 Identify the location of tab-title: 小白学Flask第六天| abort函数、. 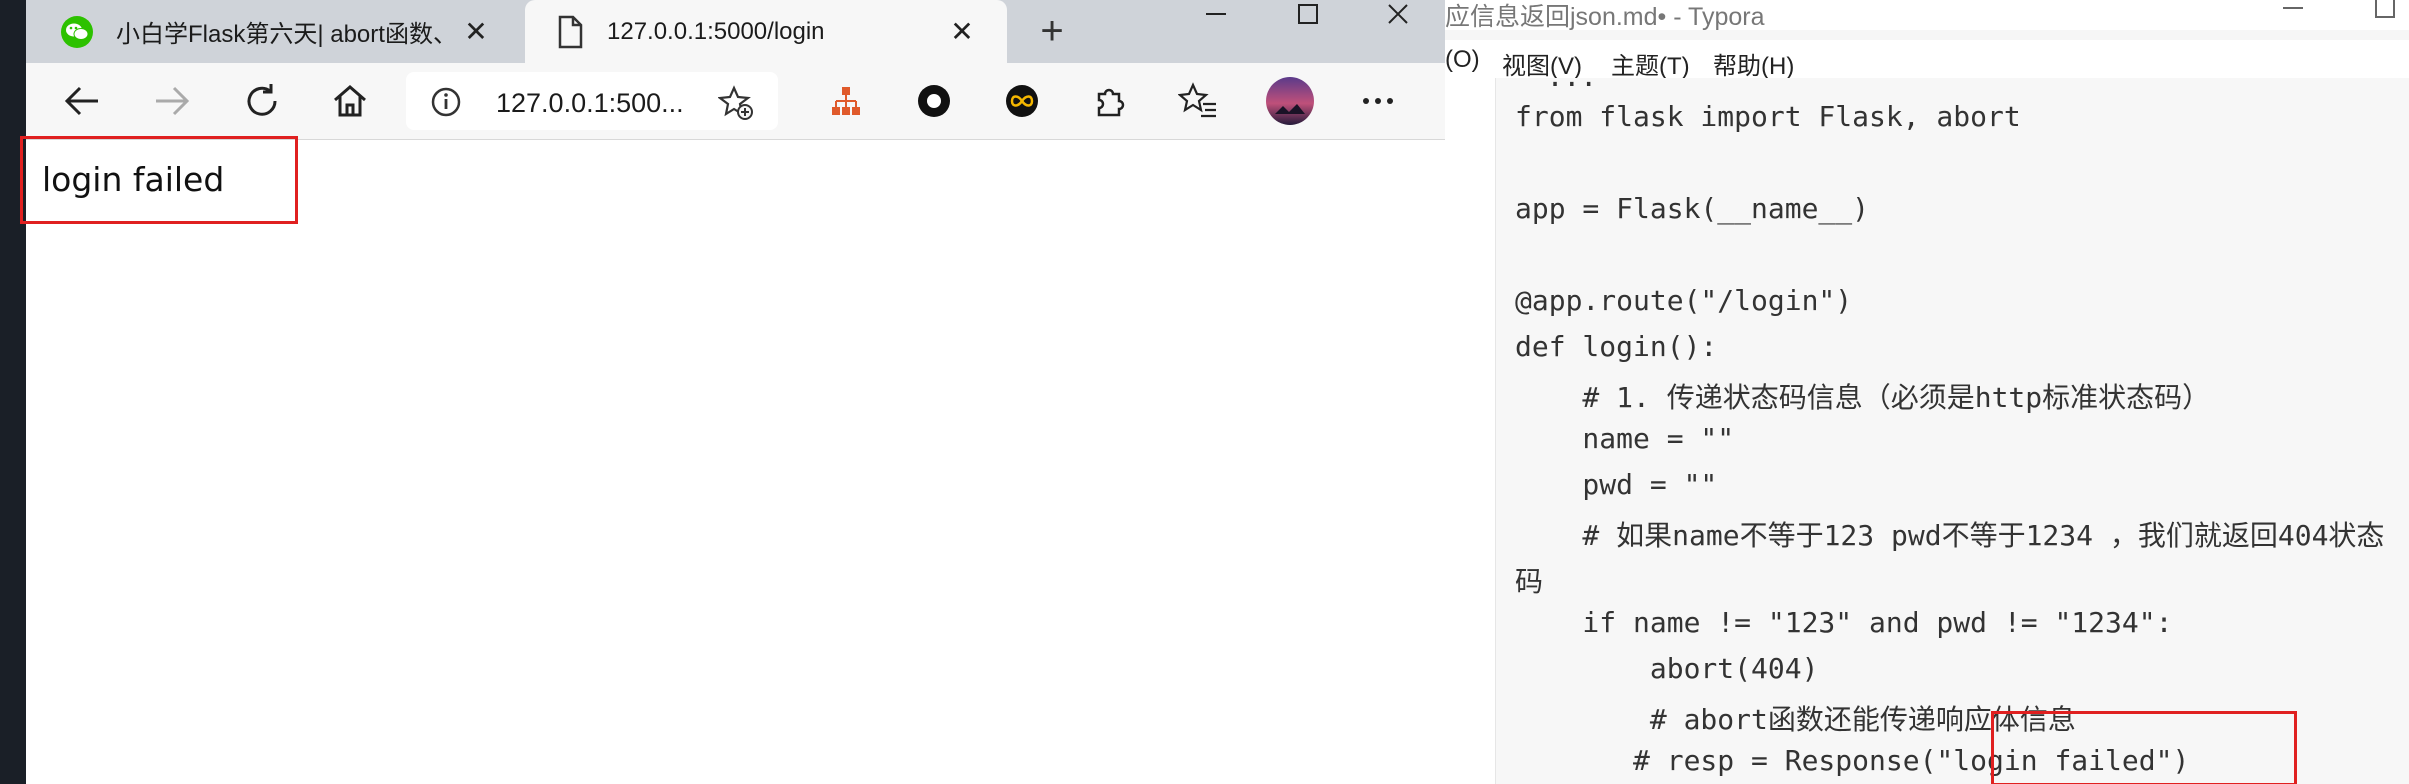
(286, 34).